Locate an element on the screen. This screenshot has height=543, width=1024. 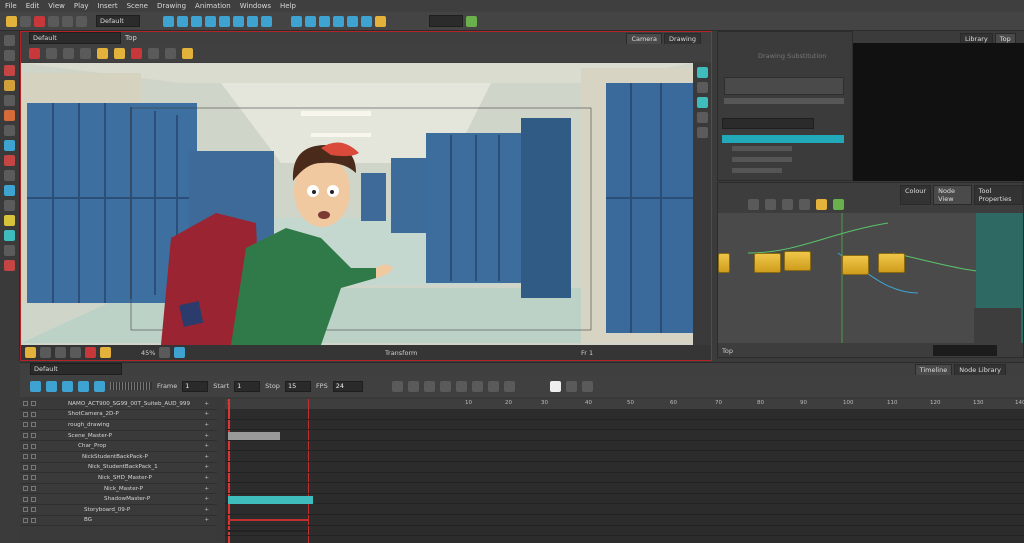
frame-icon is located at coordinates (60, 352).